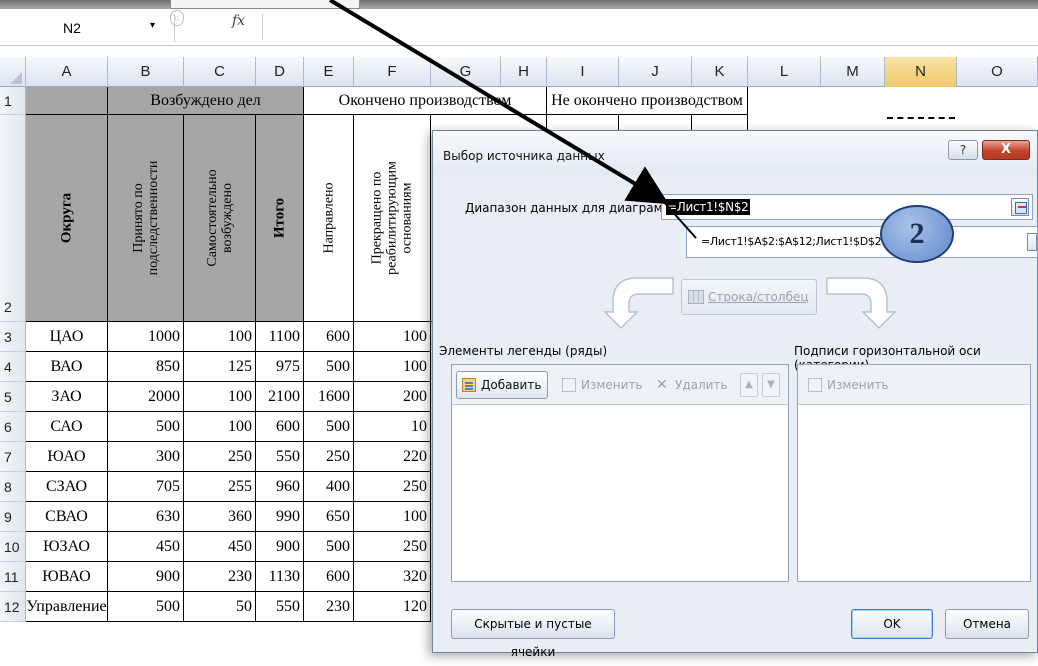 Image resolution: width=1038 pixels, height=666 pixels. What do you see at coordinates (220, 487) in the screenshot?
I see `value-cell: 255` at bounding box center [220, 487].